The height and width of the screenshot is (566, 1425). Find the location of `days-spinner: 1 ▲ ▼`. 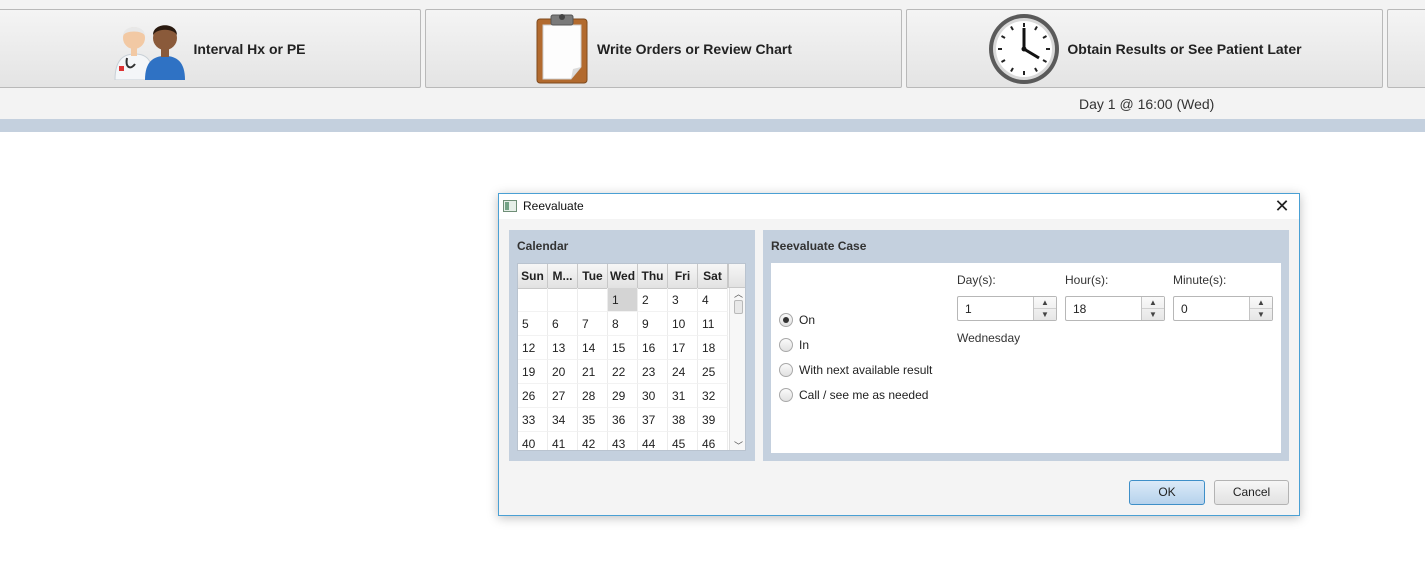

days-spinner: 1 ▲ ▼ is located at coordinates (1007, 308).